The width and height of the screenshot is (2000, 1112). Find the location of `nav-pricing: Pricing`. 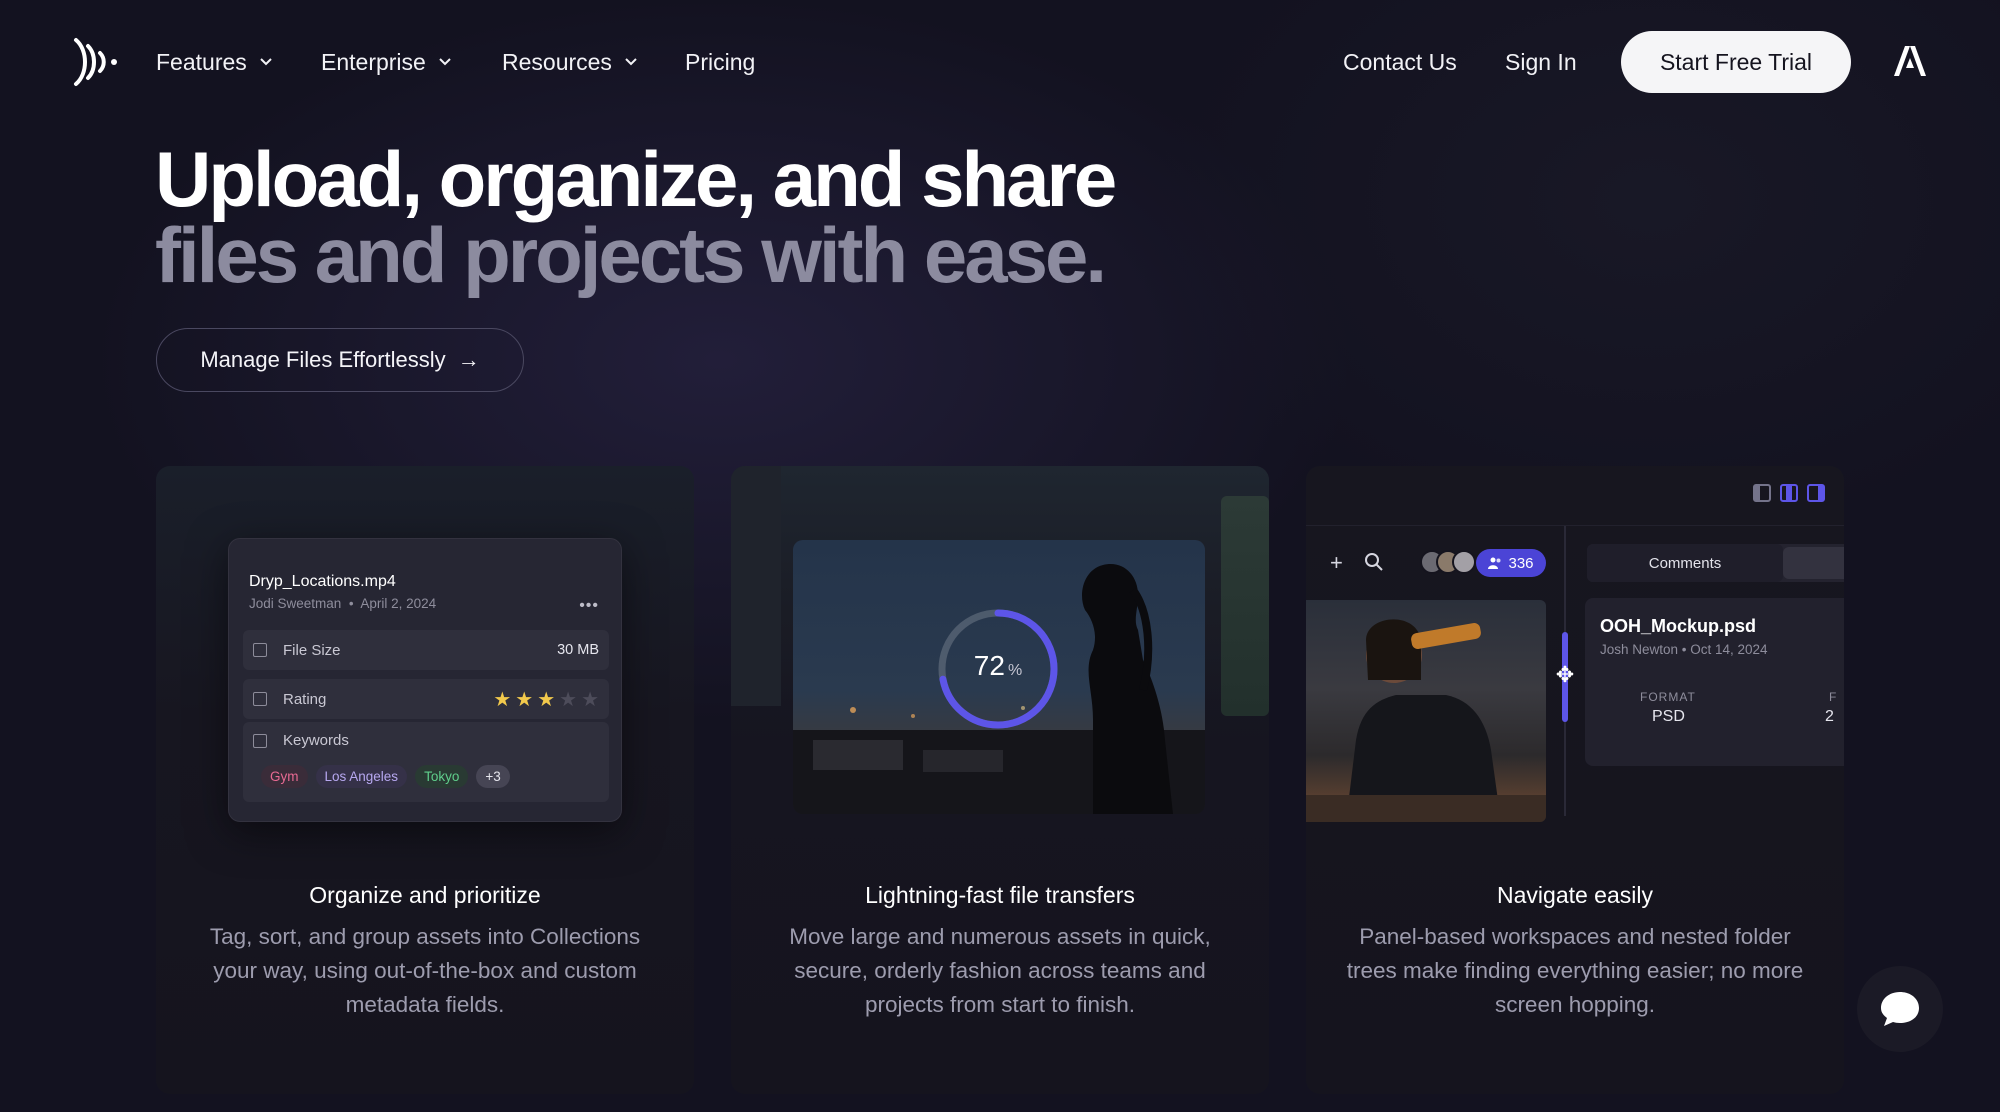

nav-pricing: Pricing is located at coordinates (720, 62).